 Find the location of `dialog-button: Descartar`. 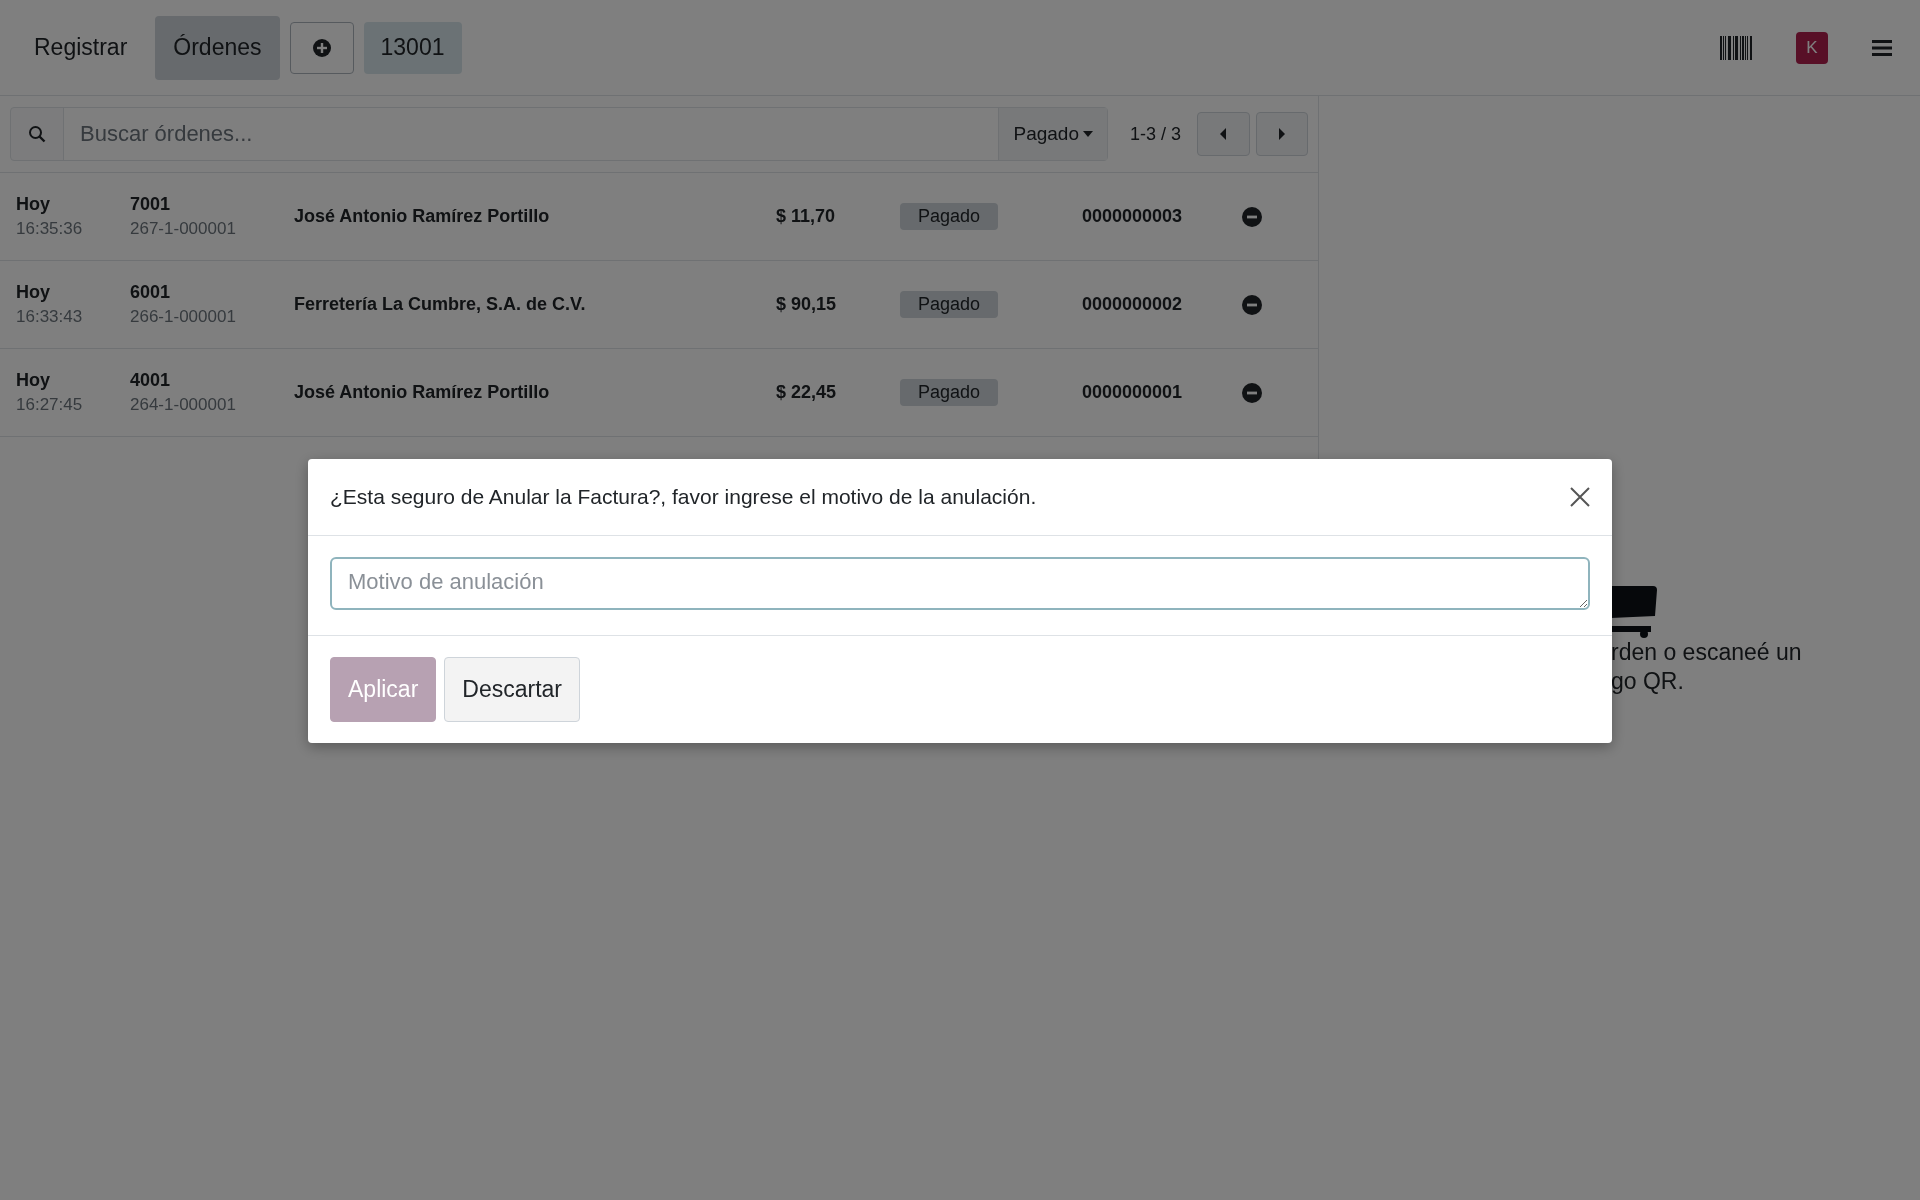

dialog-button: Descartar is located at coordinates (512, 689).